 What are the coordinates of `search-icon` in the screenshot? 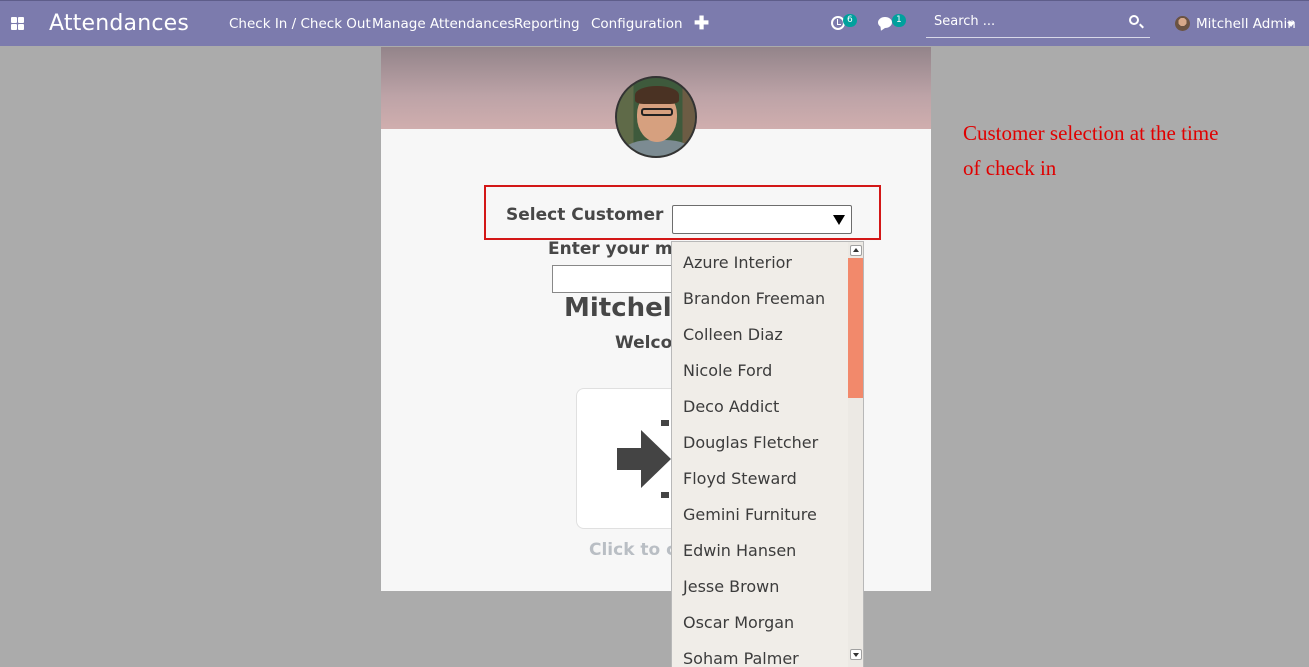 It's located at (1134, 20).